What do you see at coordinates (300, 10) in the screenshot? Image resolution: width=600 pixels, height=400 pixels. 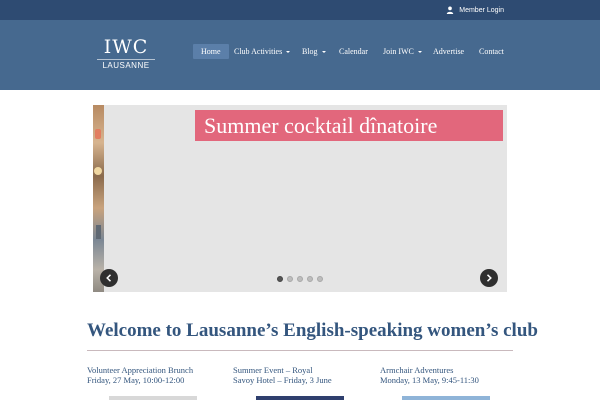 I see `top-bar: Member Login` at bounding box center [300, 10].